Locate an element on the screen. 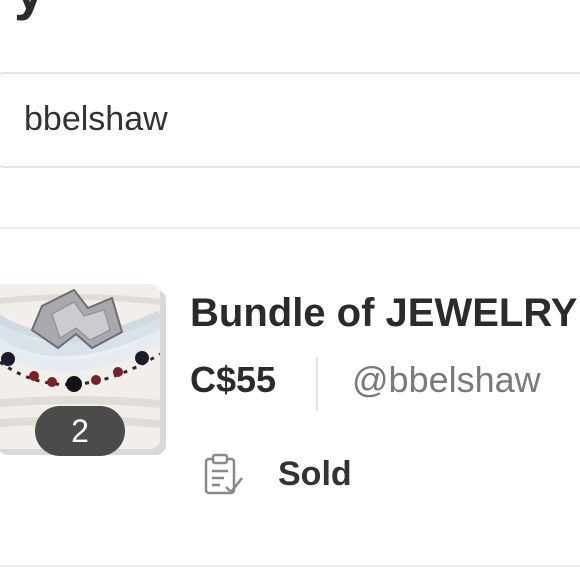  separator is located at coordinates (317, 384).